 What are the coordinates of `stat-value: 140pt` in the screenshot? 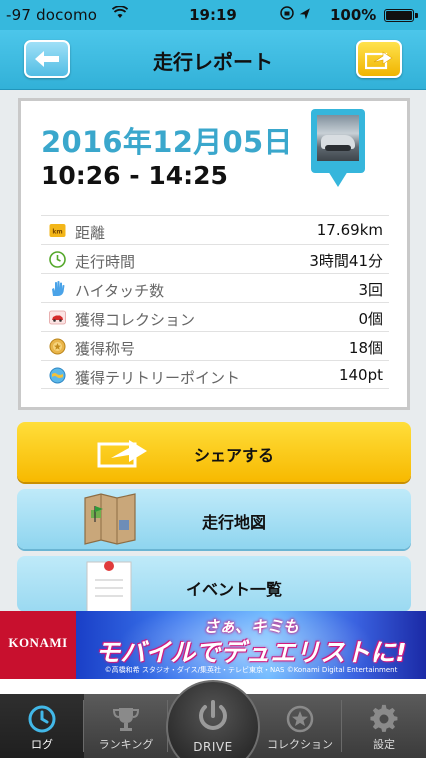 It's located at (360, 375).